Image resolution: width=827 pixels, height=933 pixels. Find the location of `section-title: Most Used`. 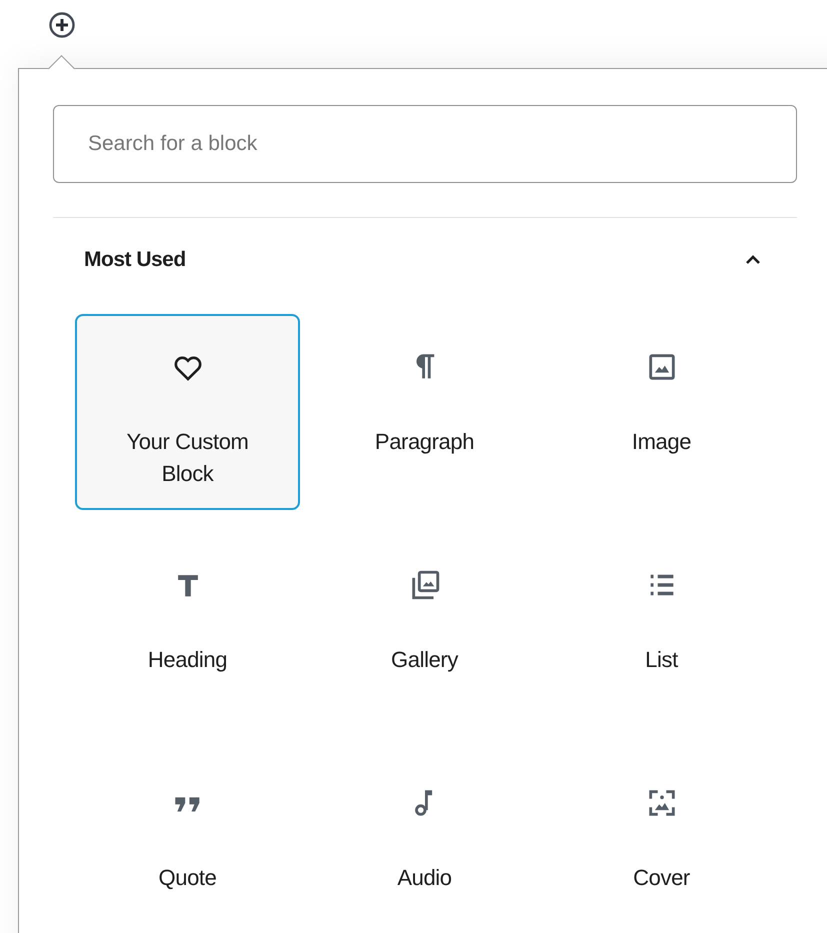

section-title: Most Used is located at coordinates (135, 260).